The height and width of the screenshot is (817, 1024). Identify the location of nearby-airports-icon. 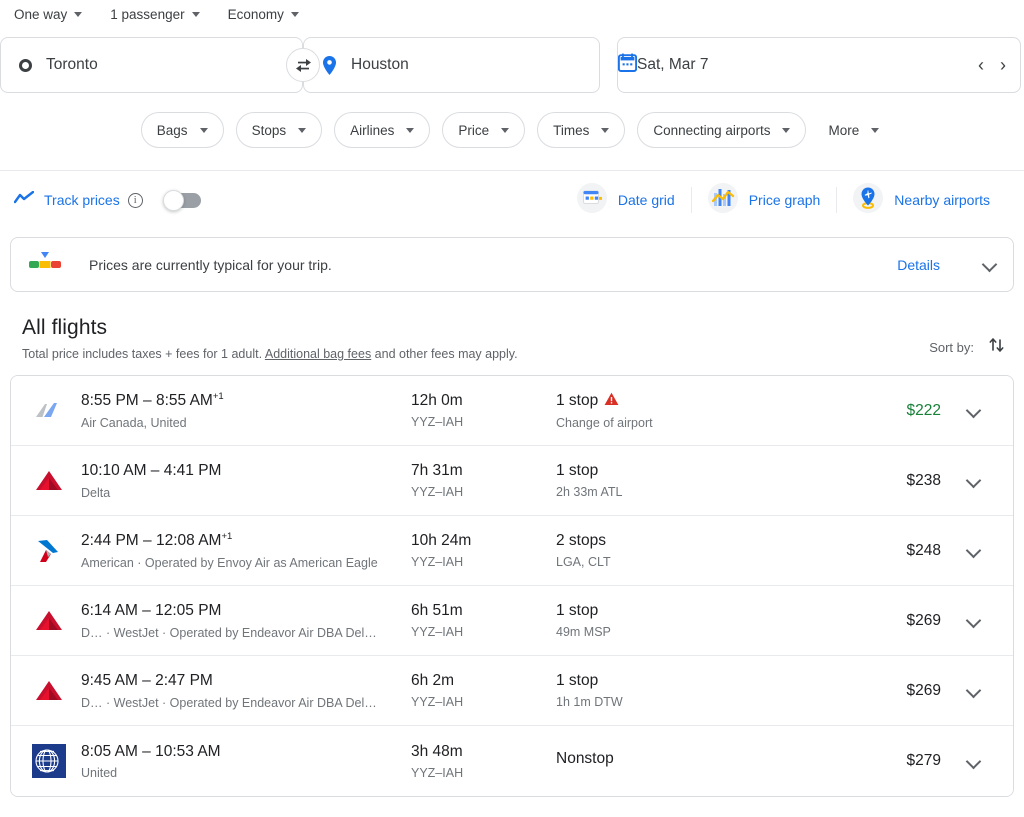
(868, 200).